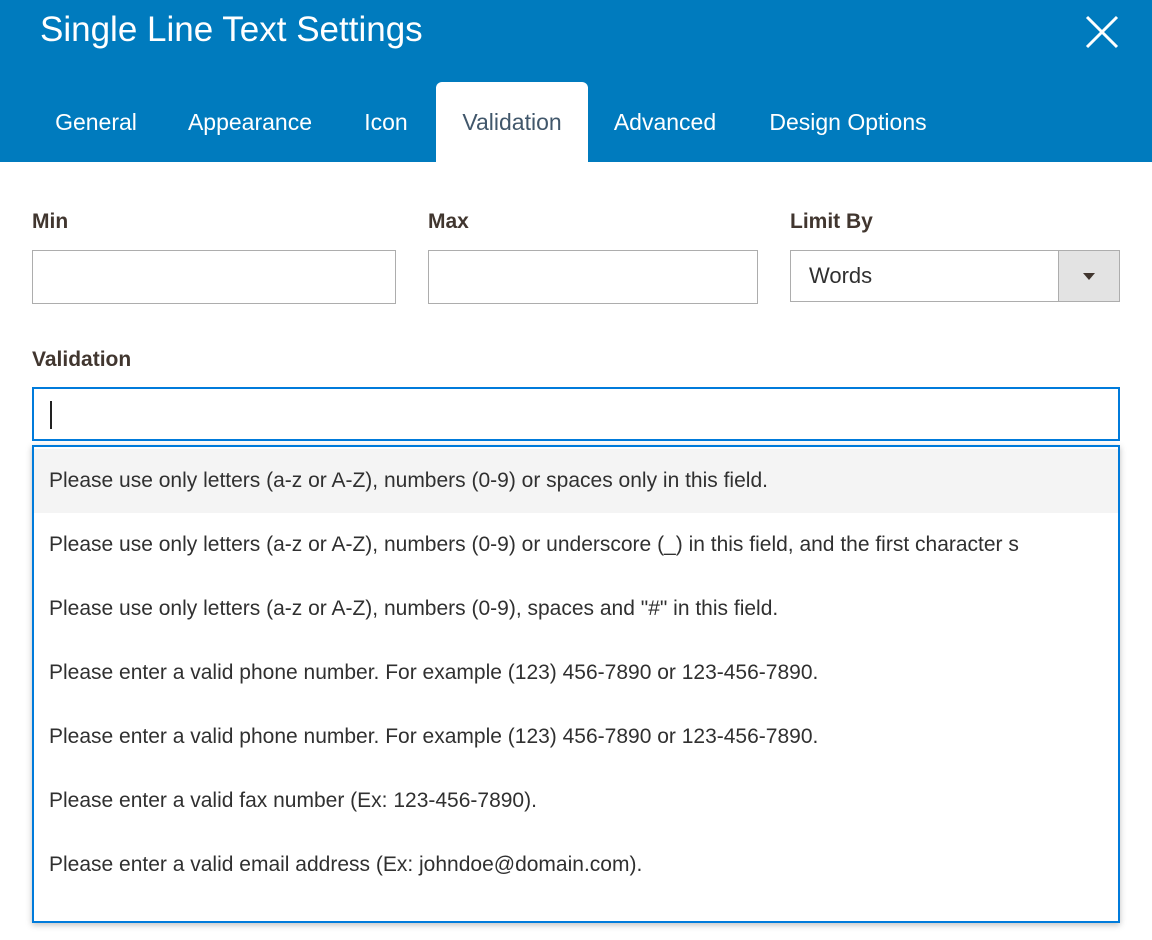 The image size is (1152, 940). Describe the element at coordinates (576, 414) in the screenshot. I see `validation-input` at that location.